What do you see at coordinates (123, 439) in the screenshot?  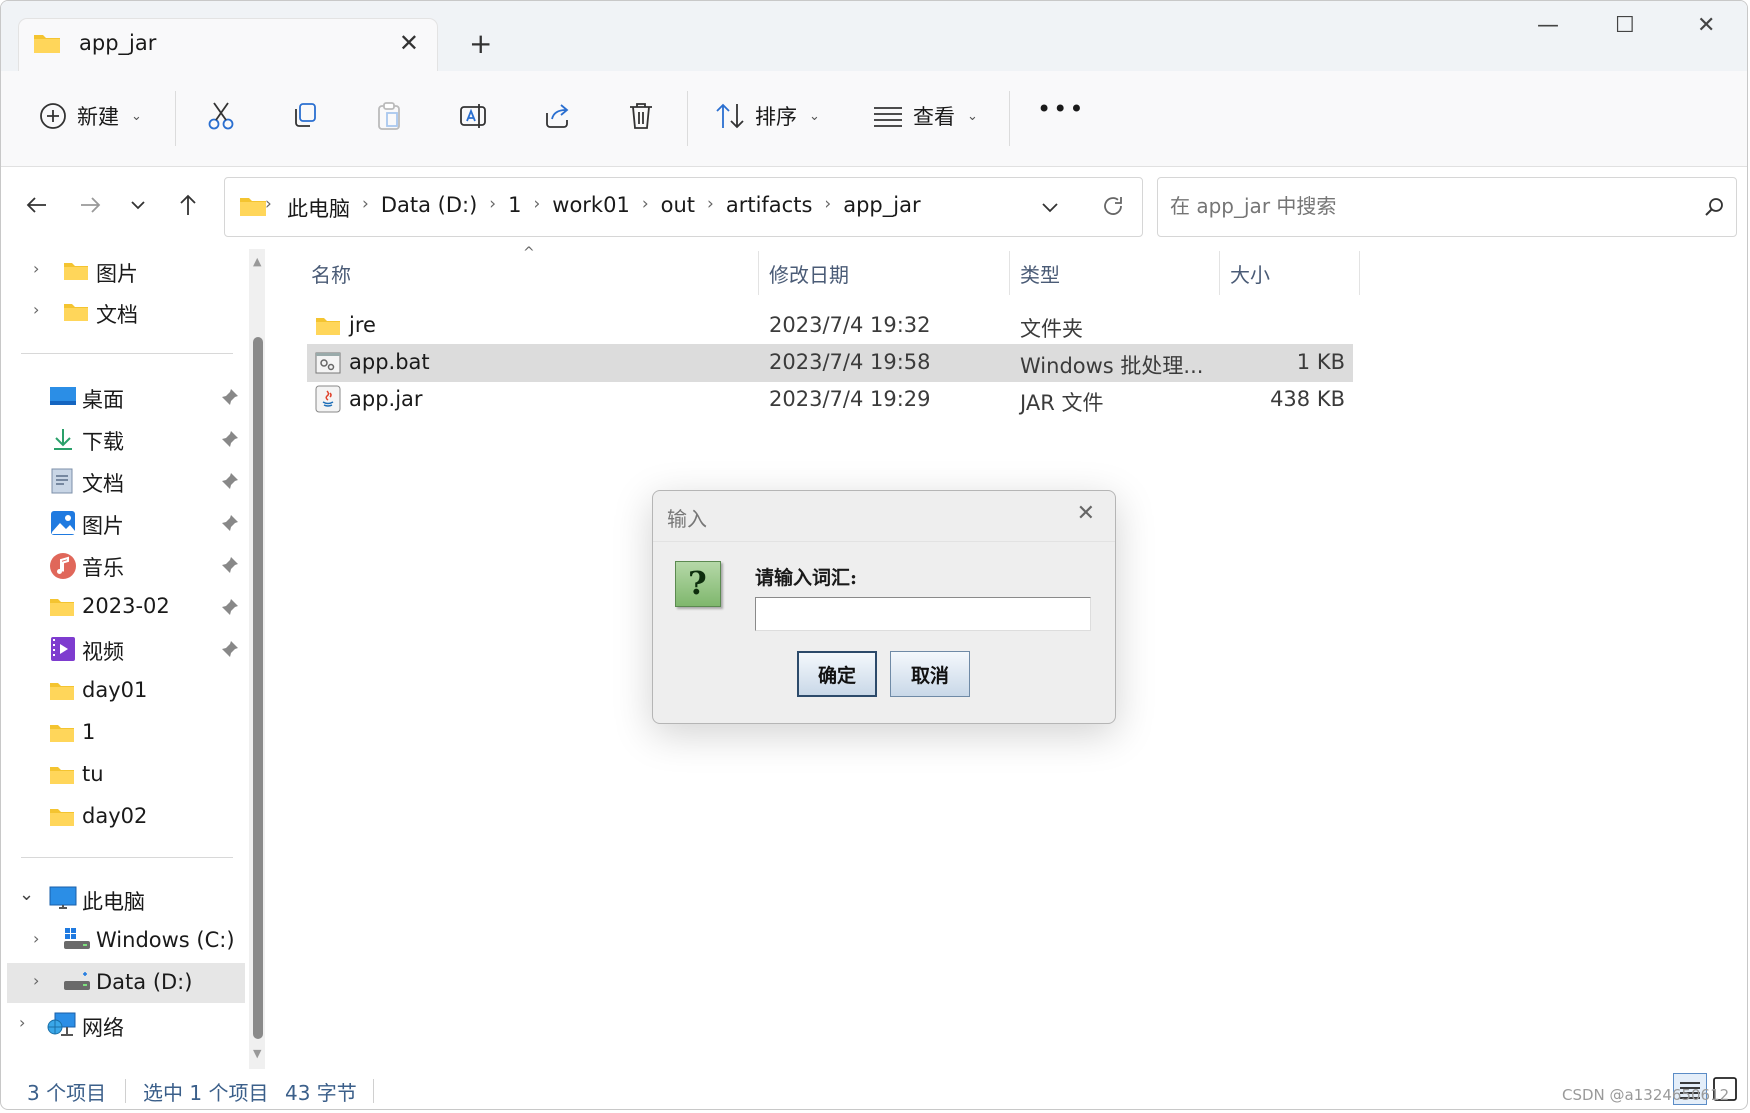 I see `sidebar-item-downloads: 下载` at bounding box center [123, 439].